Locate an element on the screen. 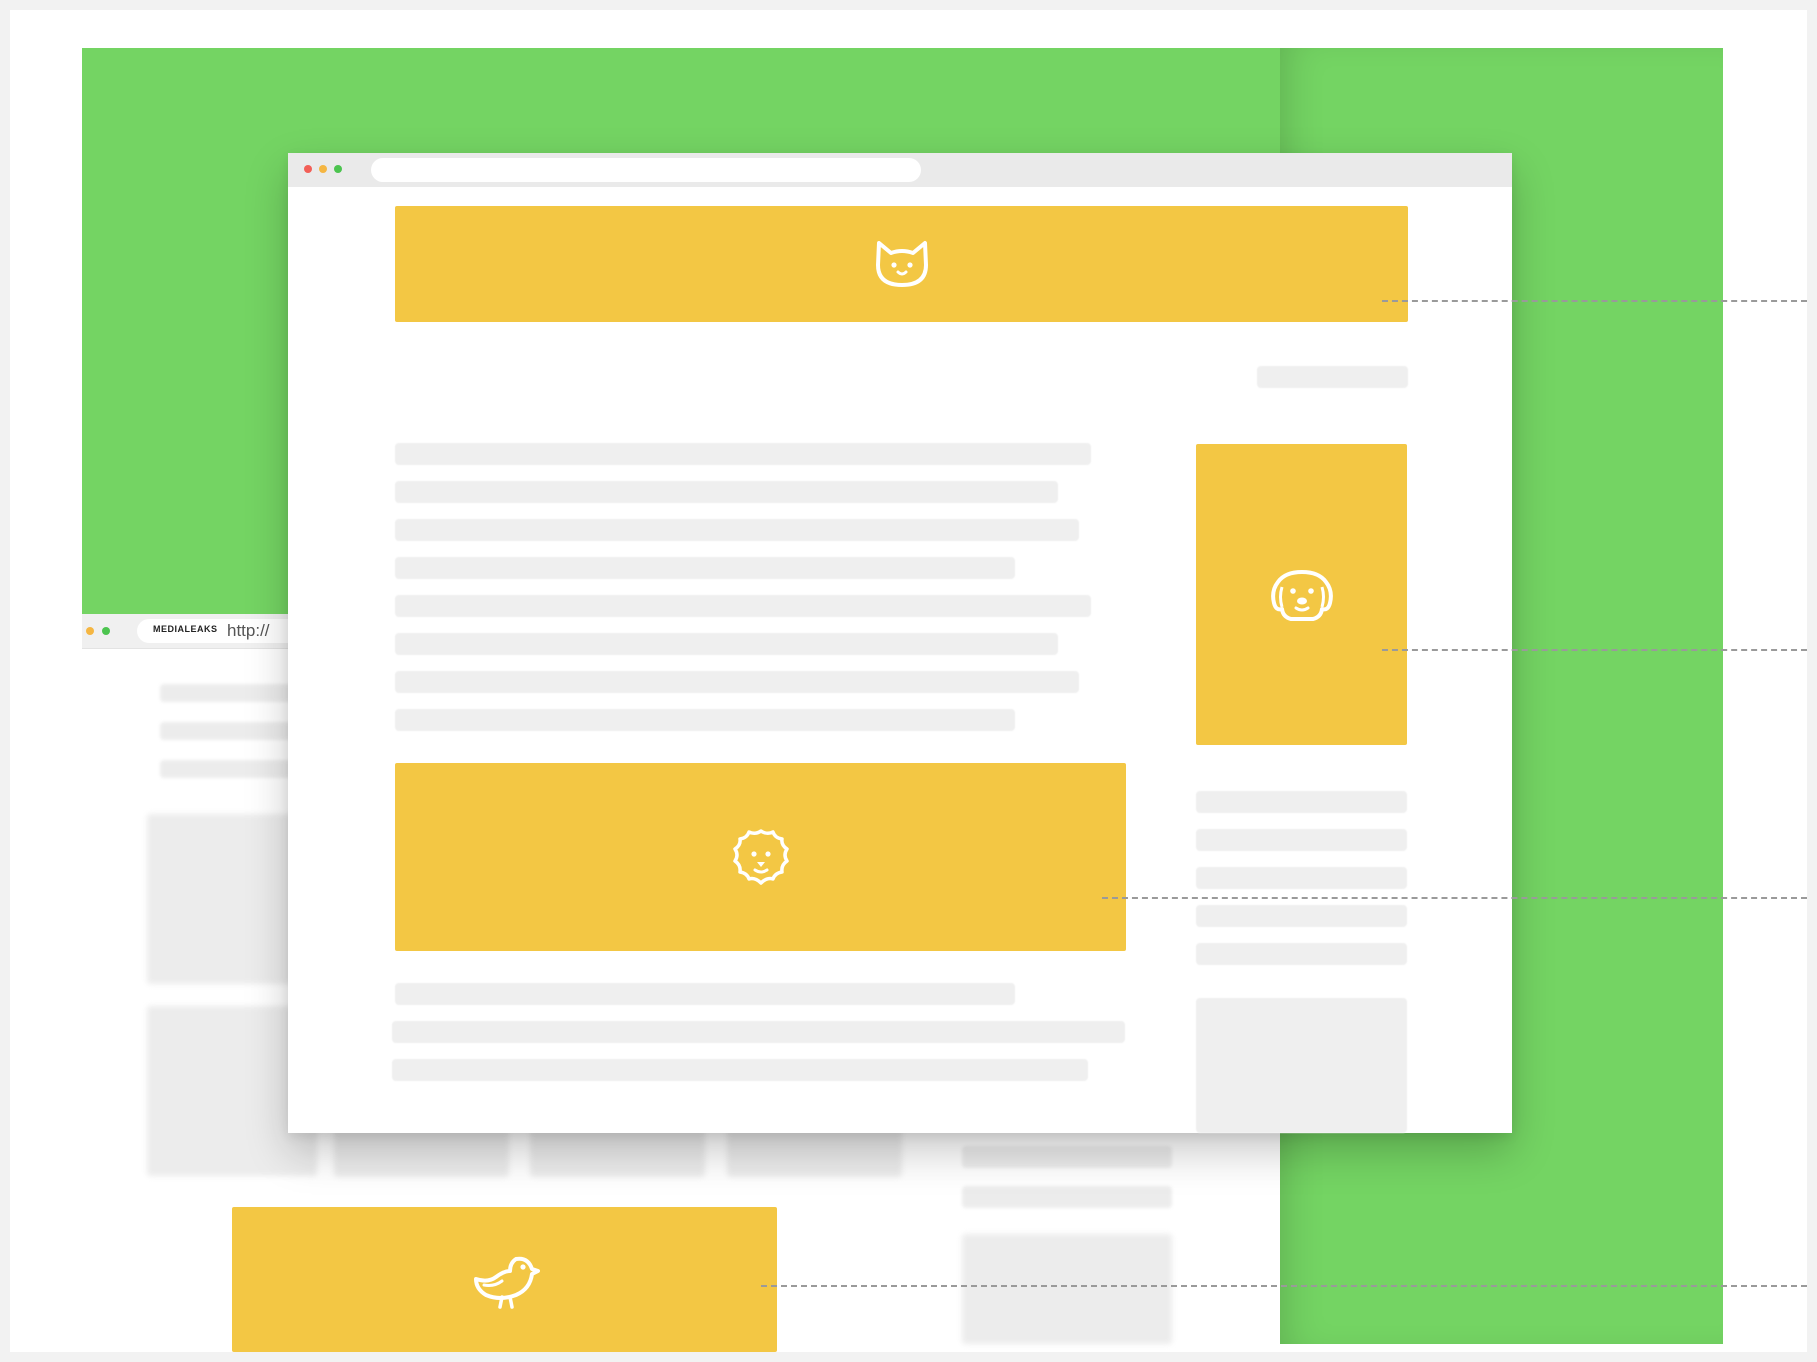 This screenshot has height=1362, width=1817. top-banner-ad-slot is located at coordinates (901, 264).